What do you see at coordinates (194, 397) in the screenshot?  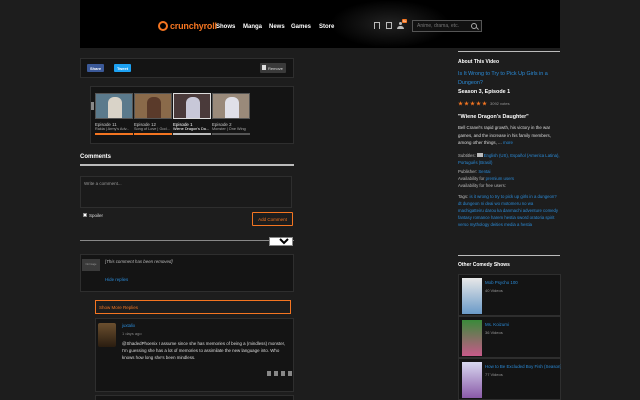 I see `next-comment` at bounding box center [194, 397].